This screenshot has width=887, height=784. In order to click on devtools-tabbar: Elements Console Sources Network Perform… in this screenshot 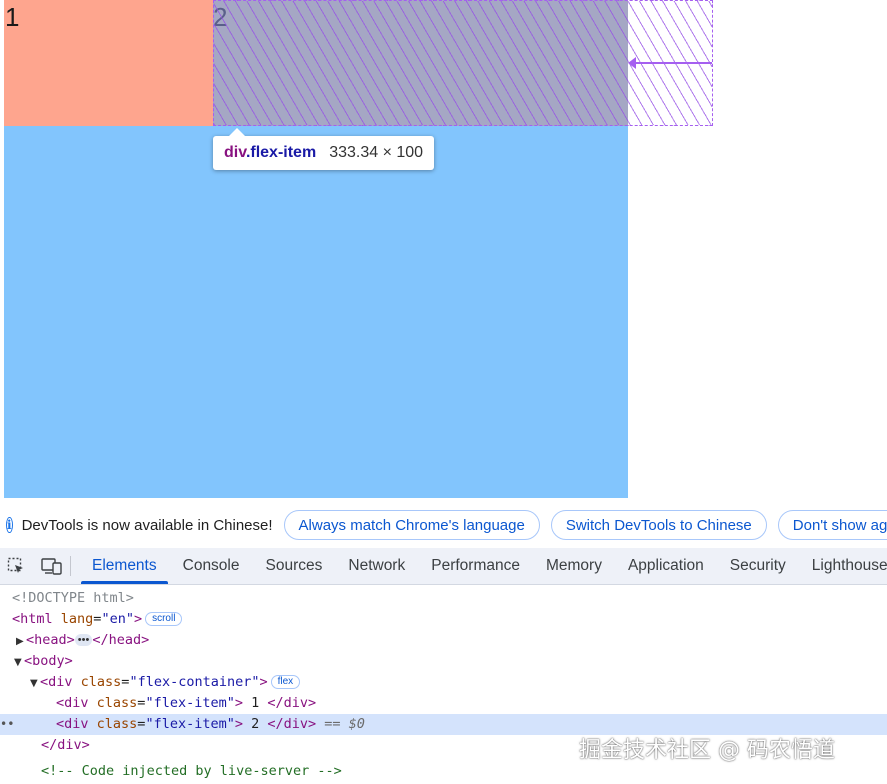, I will do `click(443, 566)`.